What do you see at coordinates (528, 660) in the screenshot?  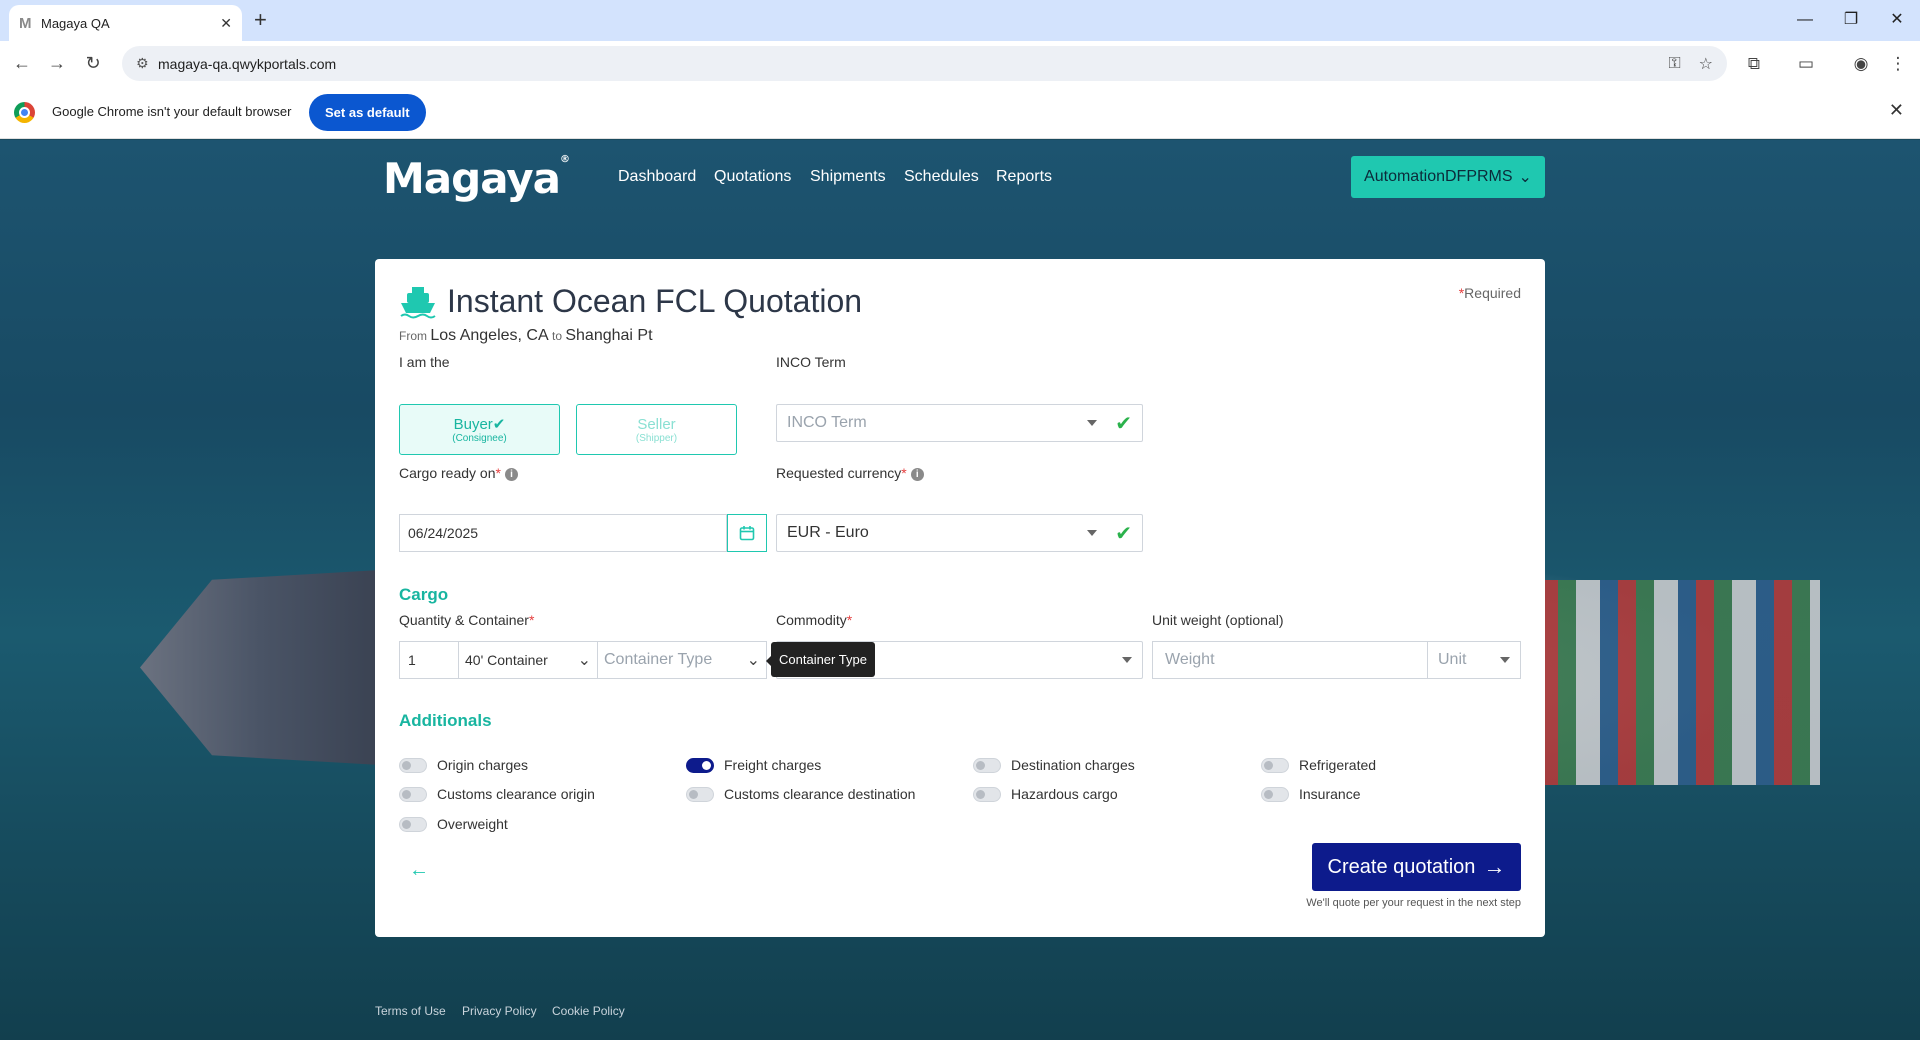 I see `container-size-select: 40' Container ⌄` at bounding box center [528, 660].